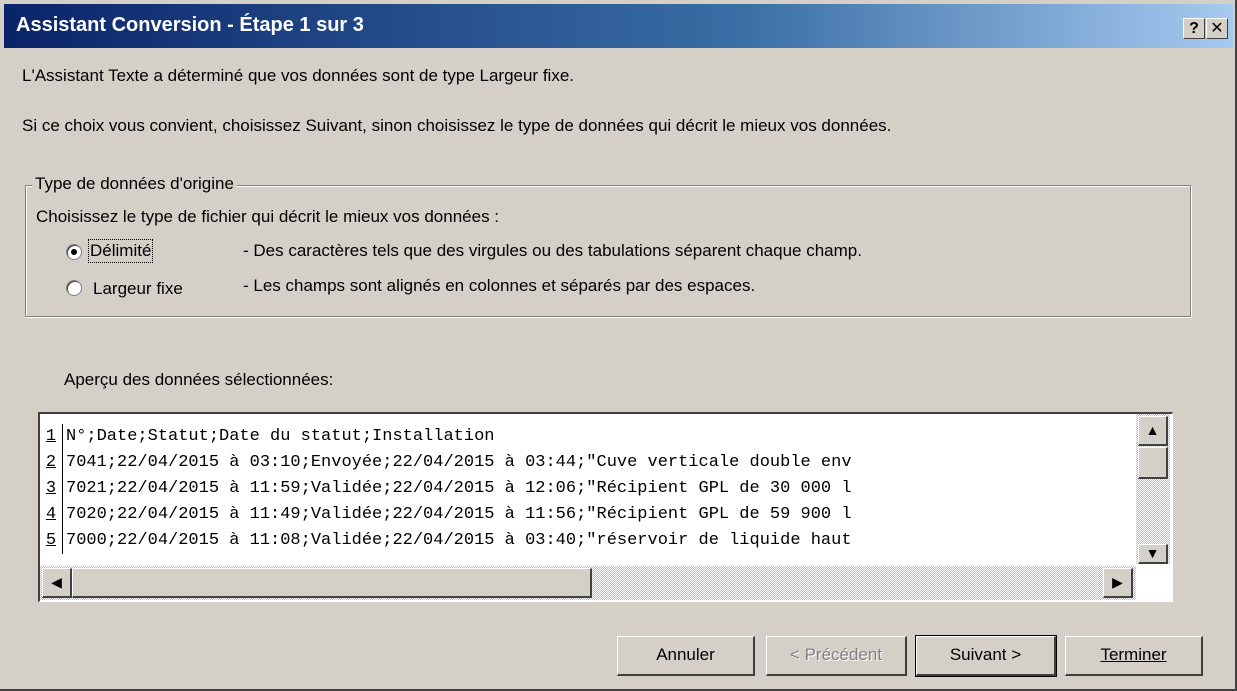 Image resolution: width=1237 pixels, height=691 pixels. Describe the element at coordinates (1153, 463) in the screenshot. I see `vertical-scroll-thumb` at that location.